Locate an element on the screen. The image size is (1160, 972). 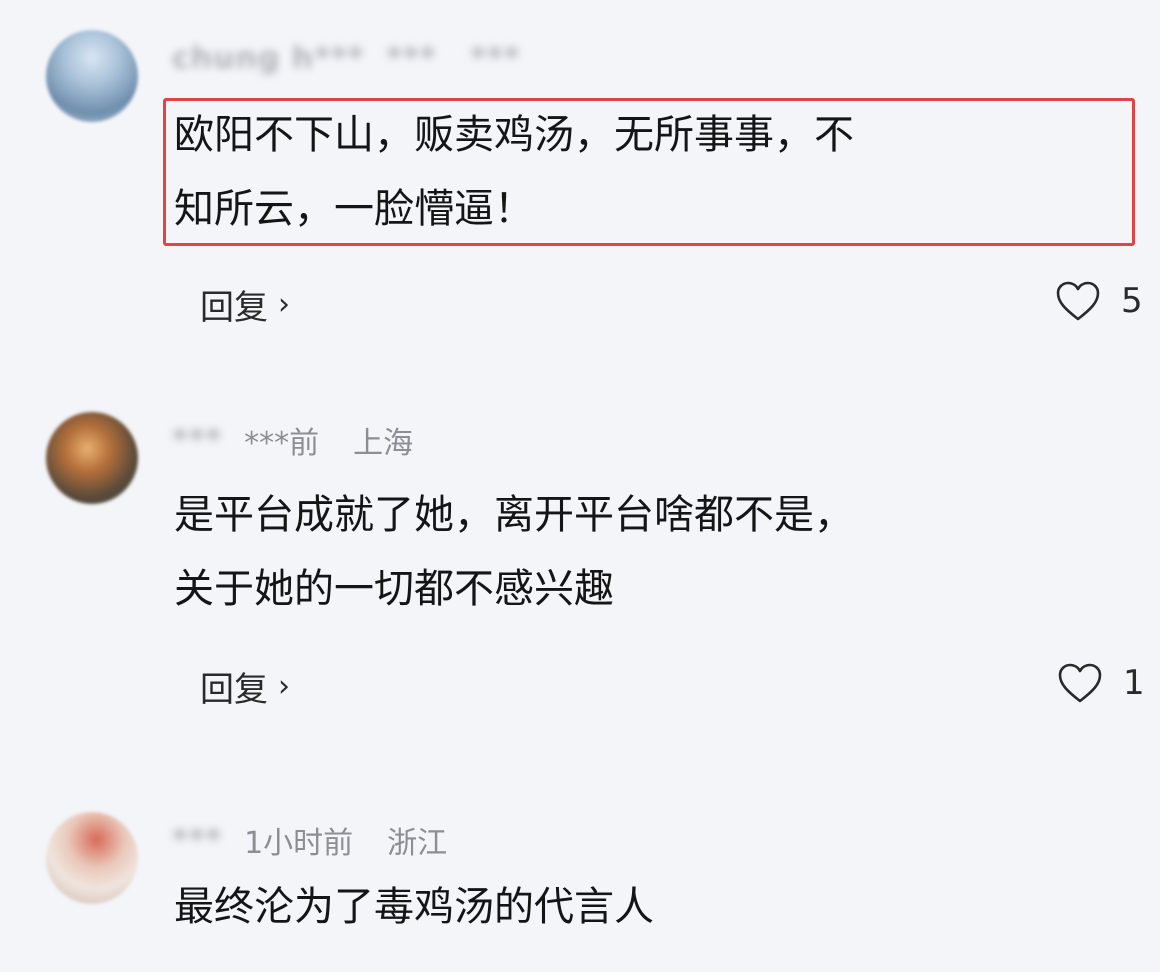
comment-time: ***前 is located at coordinates (282, 443).